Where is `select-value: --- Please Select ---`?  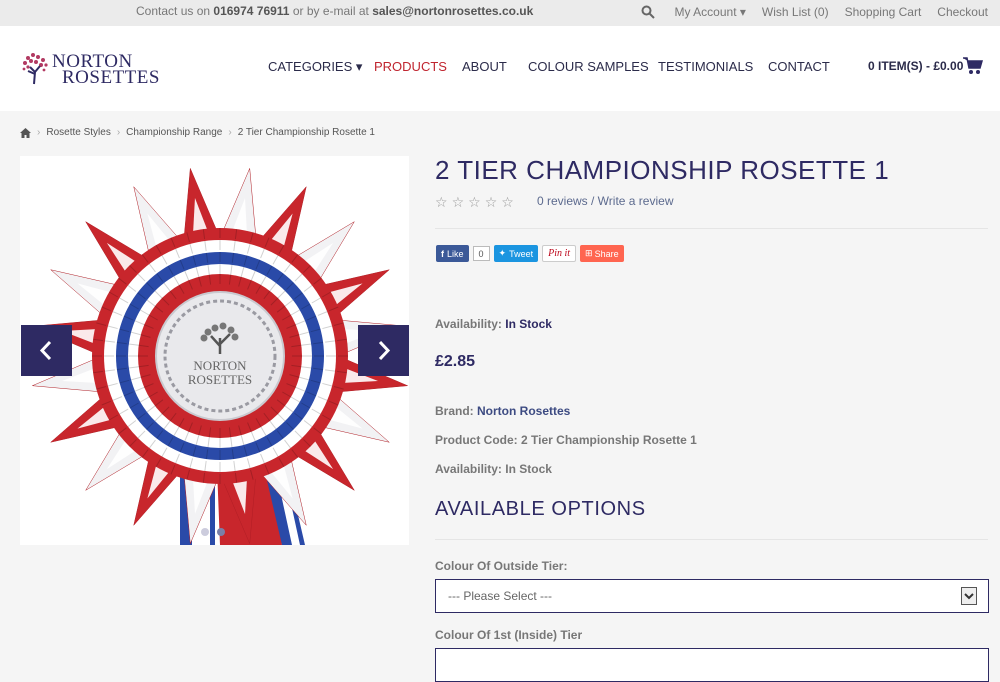
select-value: --- Please Select --- is located at coordinates (500, 596).